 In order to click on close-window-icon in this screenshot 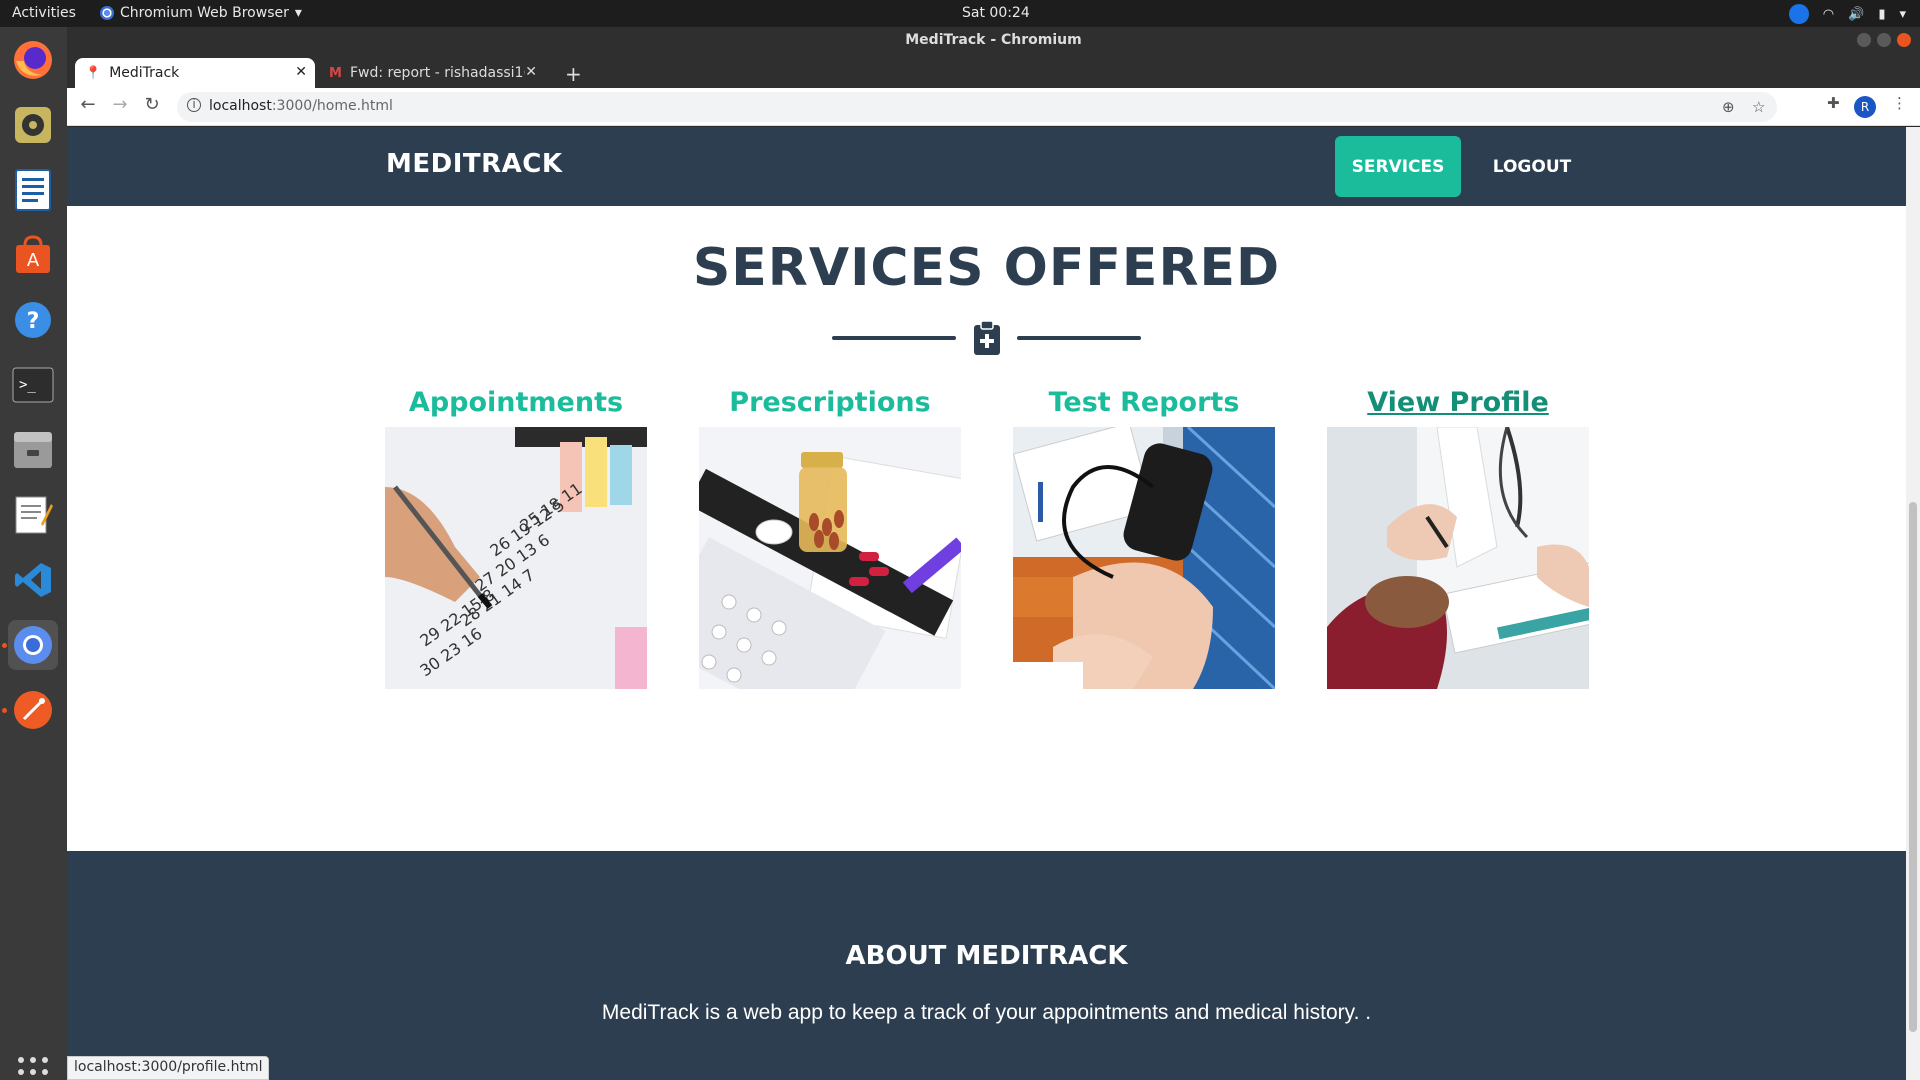, I will do `click(1904, 40)`.